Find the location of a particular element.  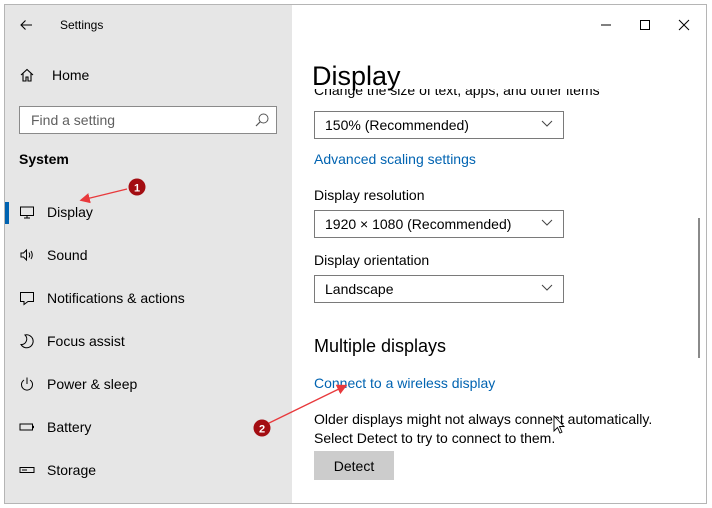

svg-text: 2 is located at coordinates (262, 430).